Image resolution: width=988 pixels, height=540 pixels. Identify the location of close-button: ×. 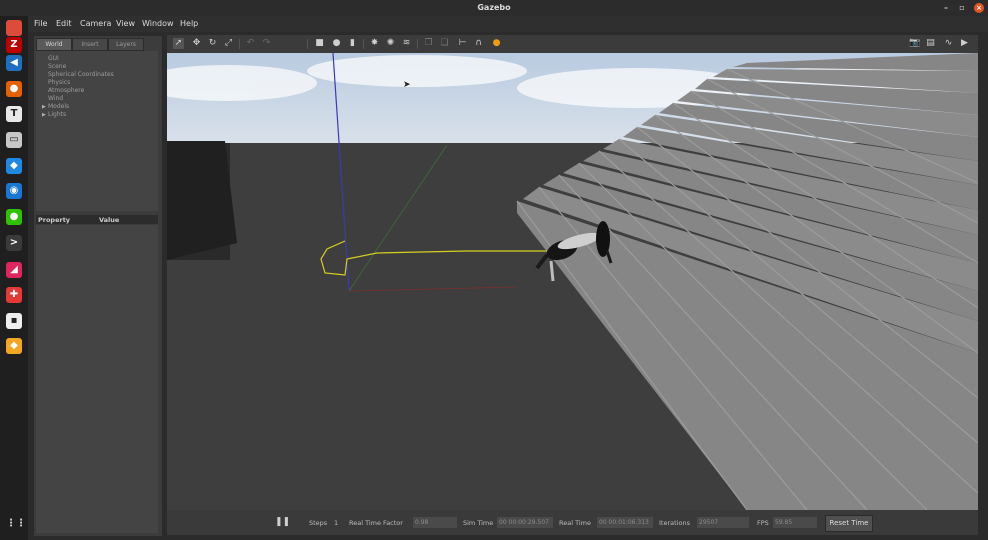
(979, 8).